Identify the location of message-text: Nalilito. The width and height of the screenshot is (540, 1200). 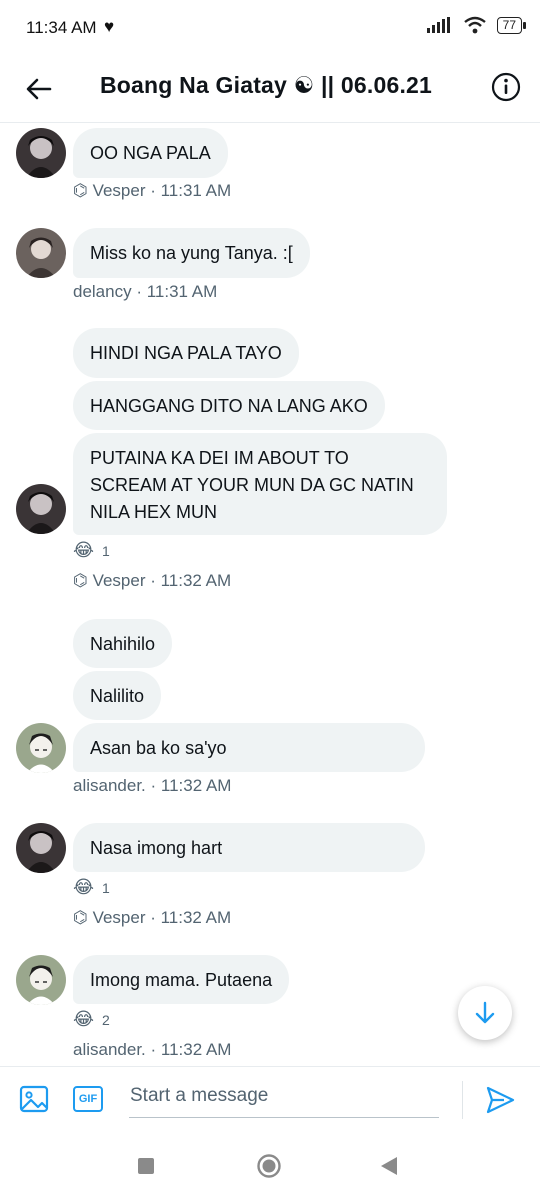
(117, 696).